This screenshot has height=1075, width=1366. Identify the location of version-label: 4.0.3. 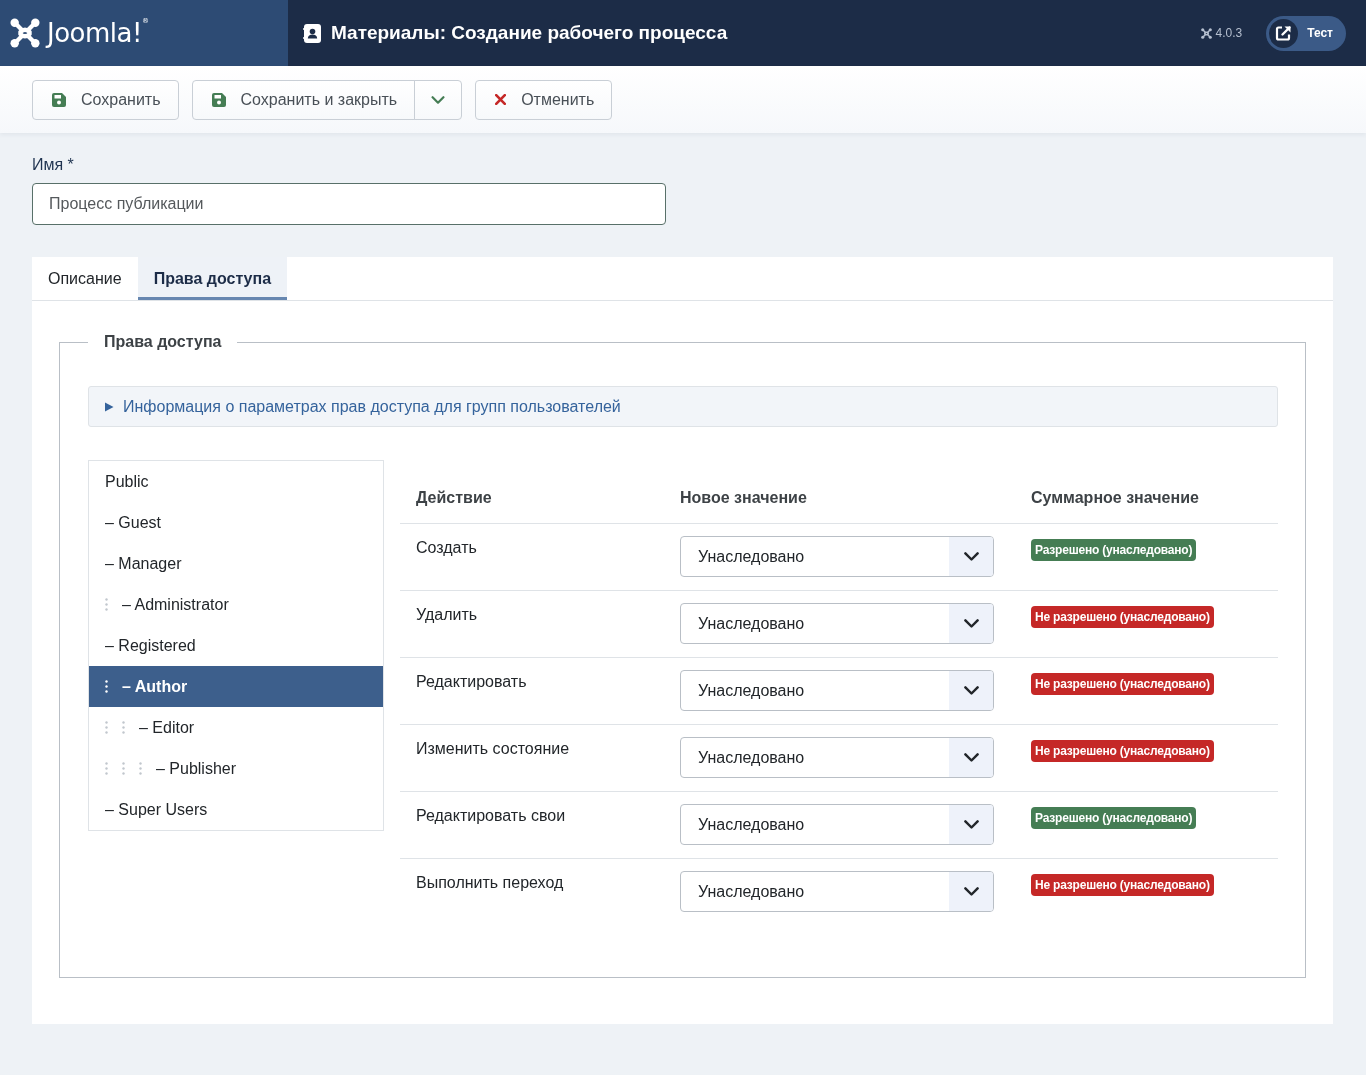
(1229, 33).